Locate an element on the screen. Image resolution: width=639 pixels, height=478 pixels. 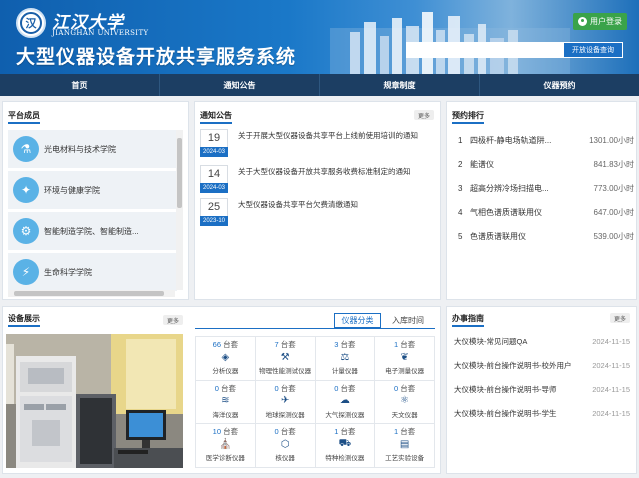
ranking-row: 2 能谱仪 841.83小时 is located at coordinates (546, 164).